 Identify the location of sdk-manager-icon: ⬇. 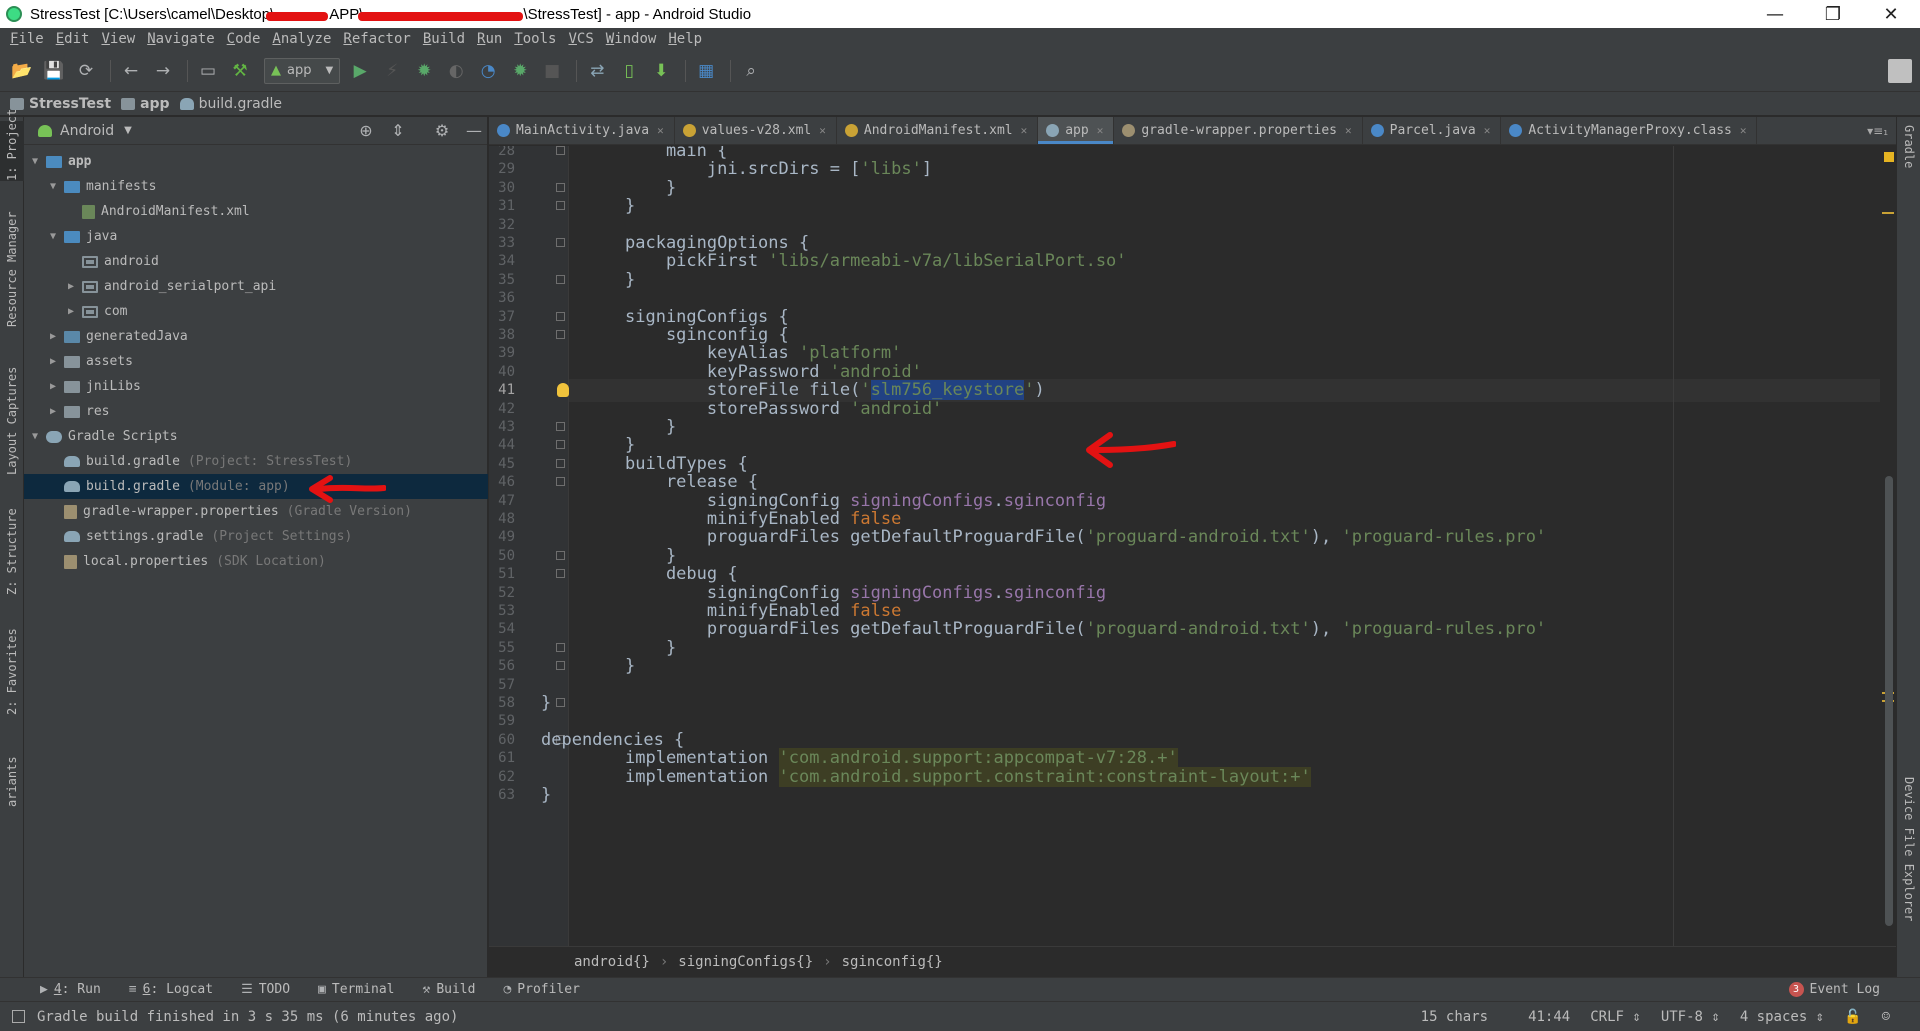
(661, 71).